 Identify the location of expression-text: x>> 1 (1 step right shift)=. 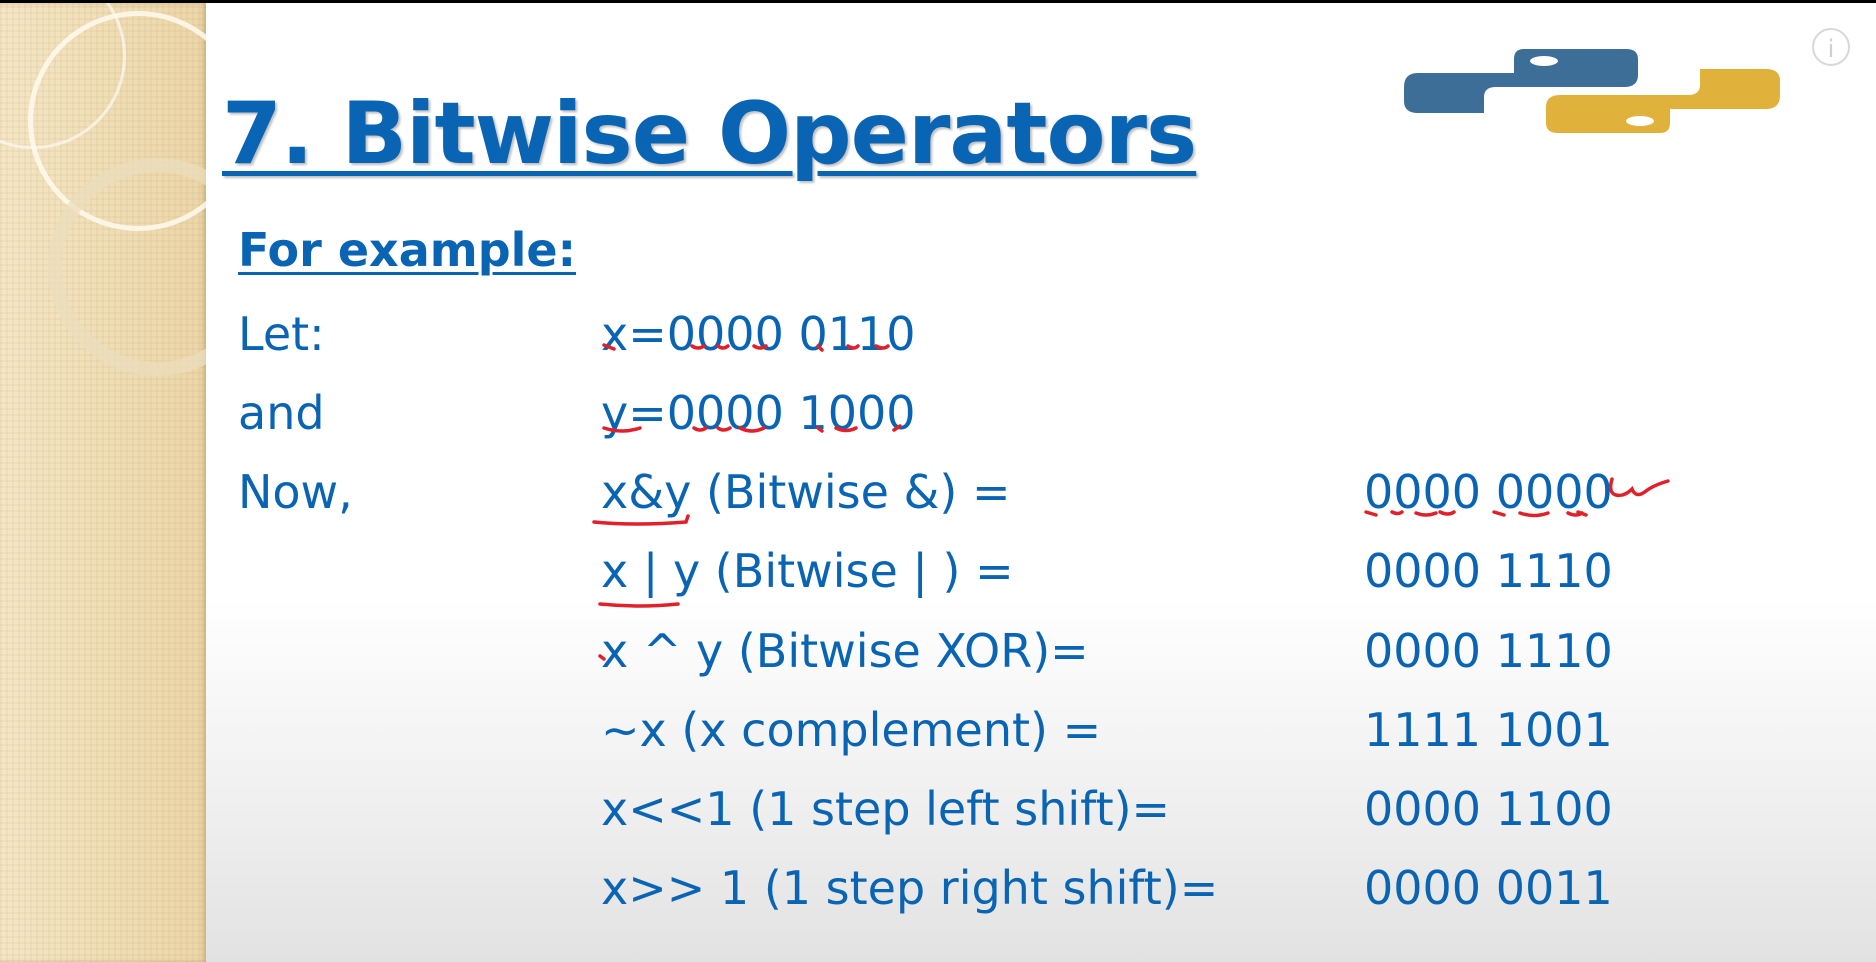
(910, 888).